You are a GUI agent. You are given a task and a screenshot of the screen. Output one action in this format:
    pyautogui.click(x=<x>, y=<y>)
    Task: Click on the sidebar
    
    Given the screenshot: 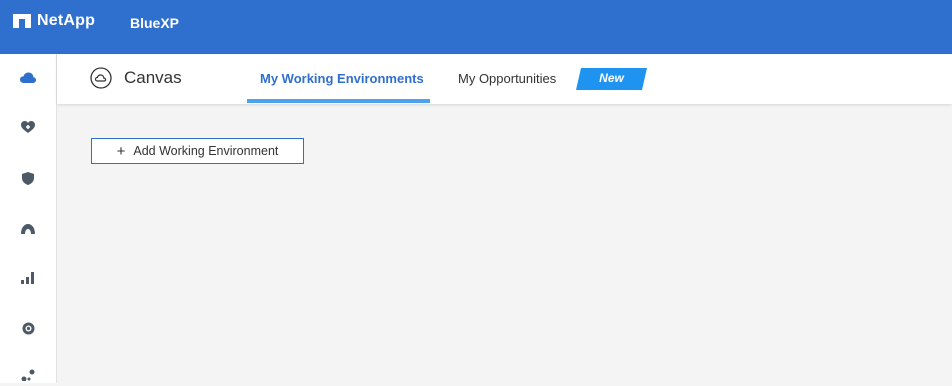 What is the action you would take?
    pyautogui.click(x=28, y=218)
    